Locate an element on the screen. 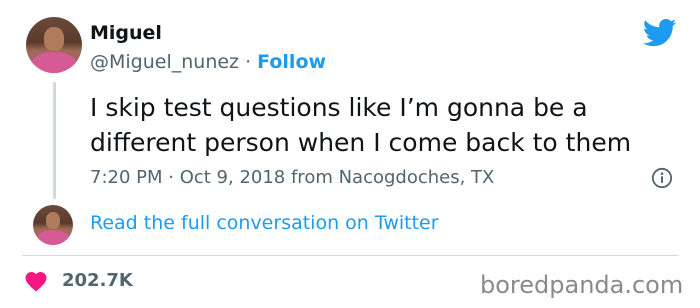  author-handle-row: @Miguel_nunez · Follow is located at coordinates (208, 62).